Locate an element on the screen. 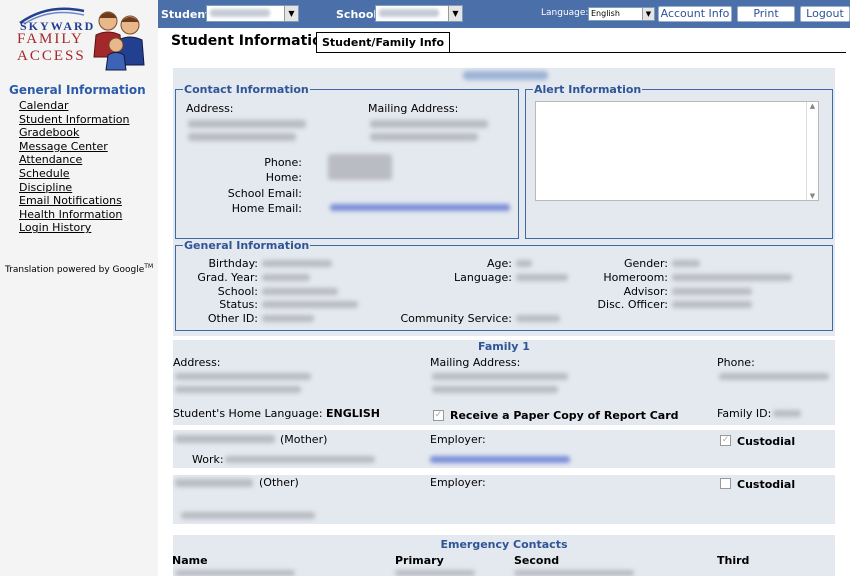 This screenshot has height=576, width=850. address-line-redacted is located at coordinates (247, 124).